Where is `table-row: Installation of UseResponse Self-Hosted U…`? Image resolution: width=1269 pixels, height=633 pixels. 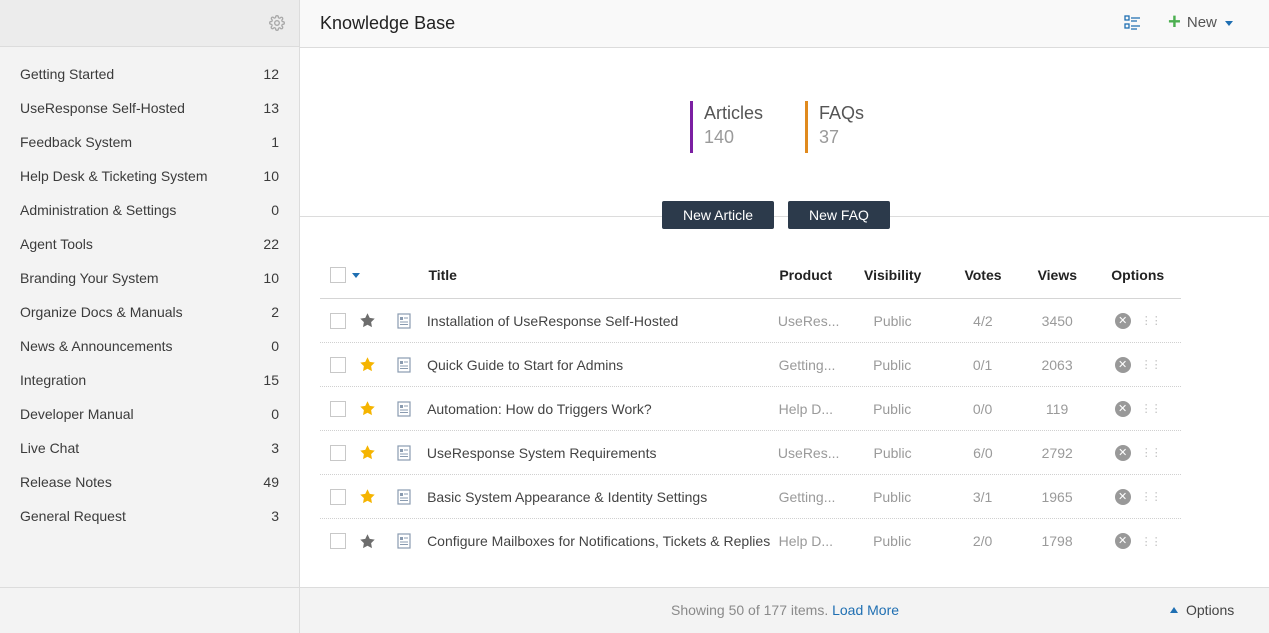
table-row: Installation of UseResponse Self-Hosted U… is located at coordinates (750, 321).